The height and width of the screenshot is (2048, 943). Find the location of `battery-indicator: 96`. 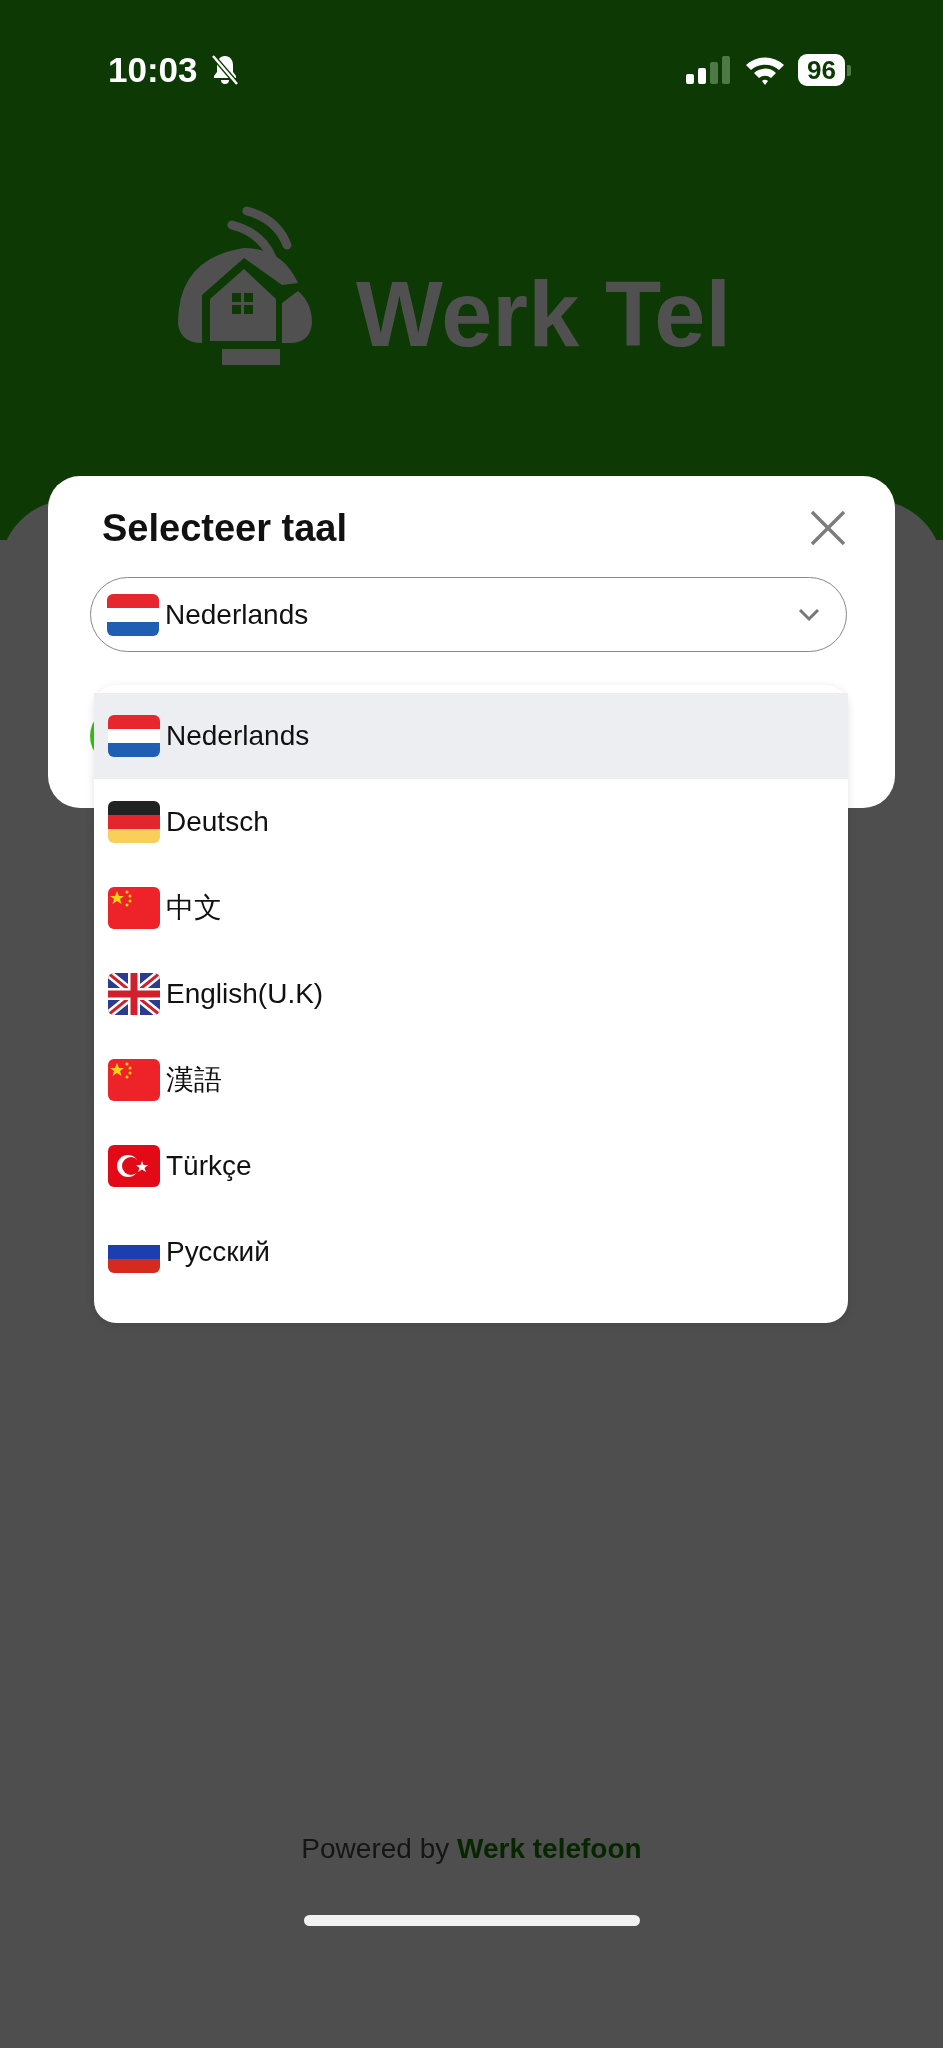

battery-indicator: 96 is located at coordinates (824, 70).